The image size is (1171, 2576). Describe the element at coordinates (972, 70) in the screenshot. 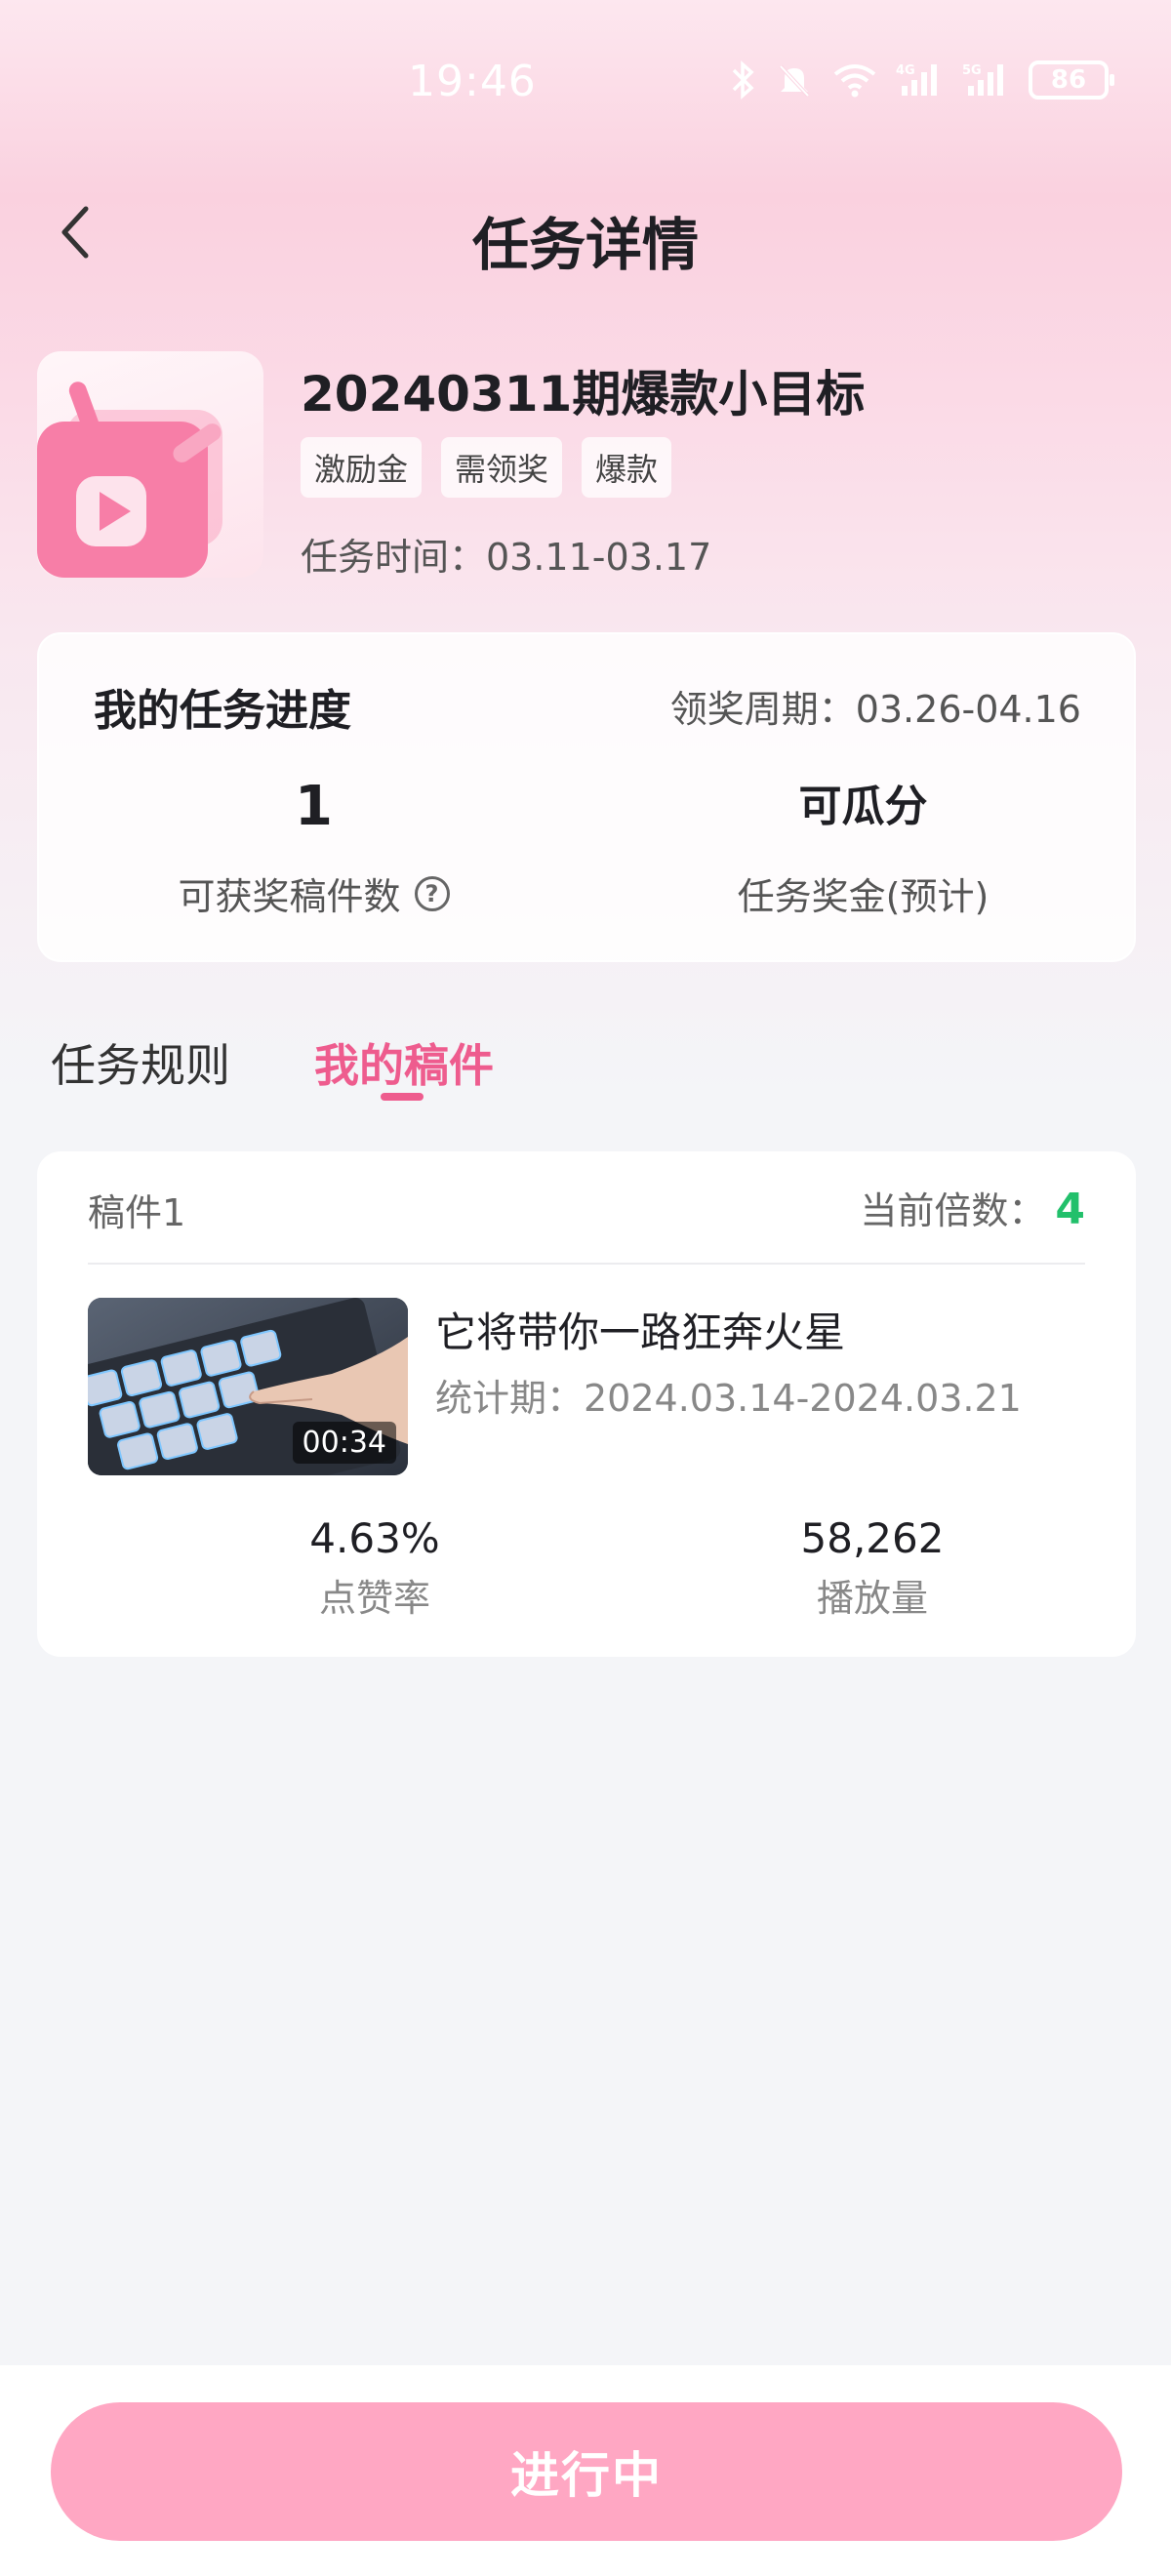

I see `svg-text: 5G` at that location.